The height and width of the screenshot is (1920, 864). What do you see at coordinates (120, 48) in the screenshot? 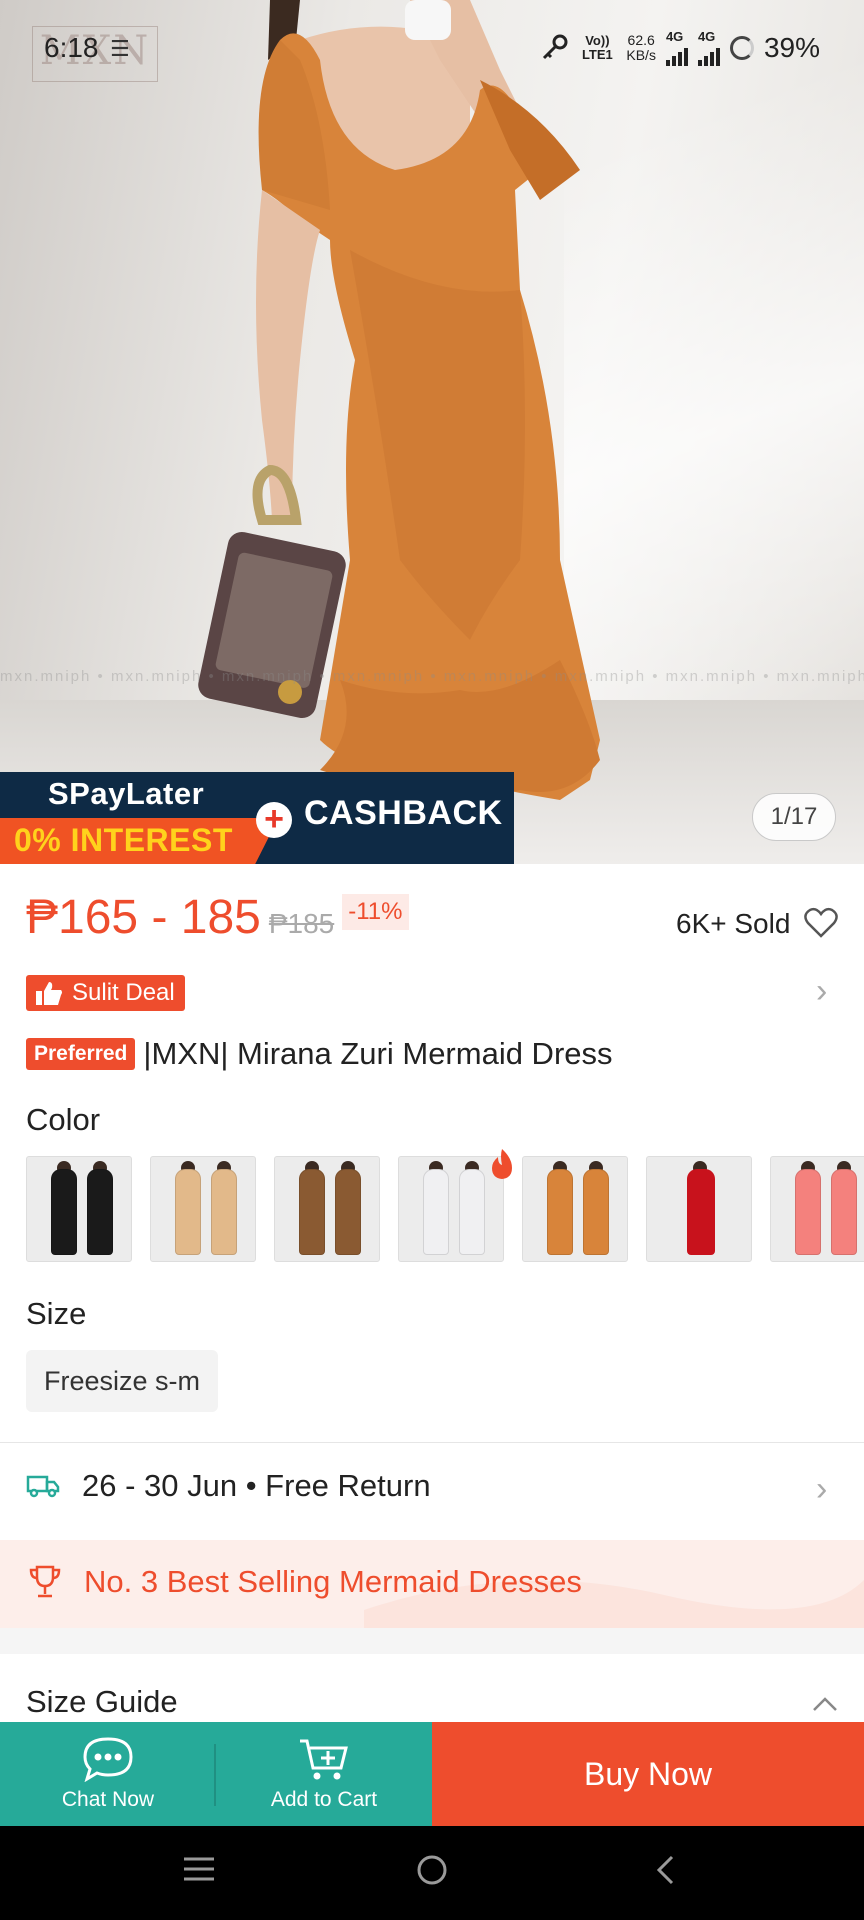
I see `notification-icon: ☰` at bounding box center [120, 48].